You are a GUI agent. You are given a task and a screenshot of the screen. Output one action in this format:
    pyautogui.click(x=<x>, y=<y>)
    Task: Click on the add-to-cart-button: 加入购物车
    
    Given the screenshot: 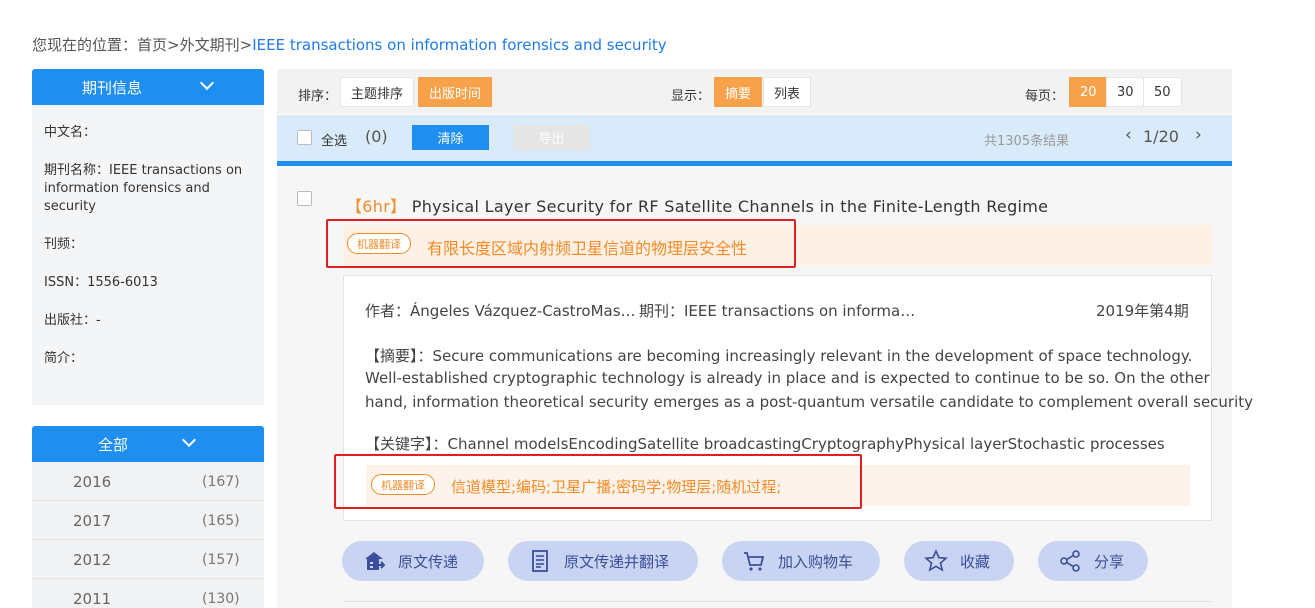 What is the action you would take?
    pyautogui.click(x=801, y=561)
    